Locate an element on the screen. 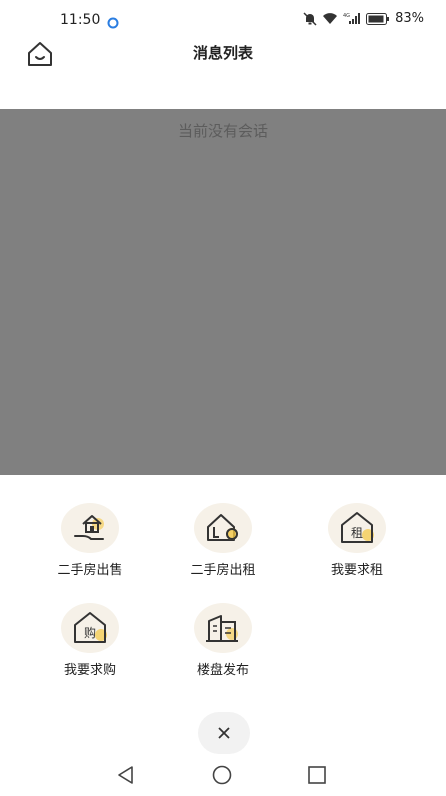 This screenshot has width=446, height=796. menu-item-sell-house: 二手房出售 is located at coordinates (90, 526).